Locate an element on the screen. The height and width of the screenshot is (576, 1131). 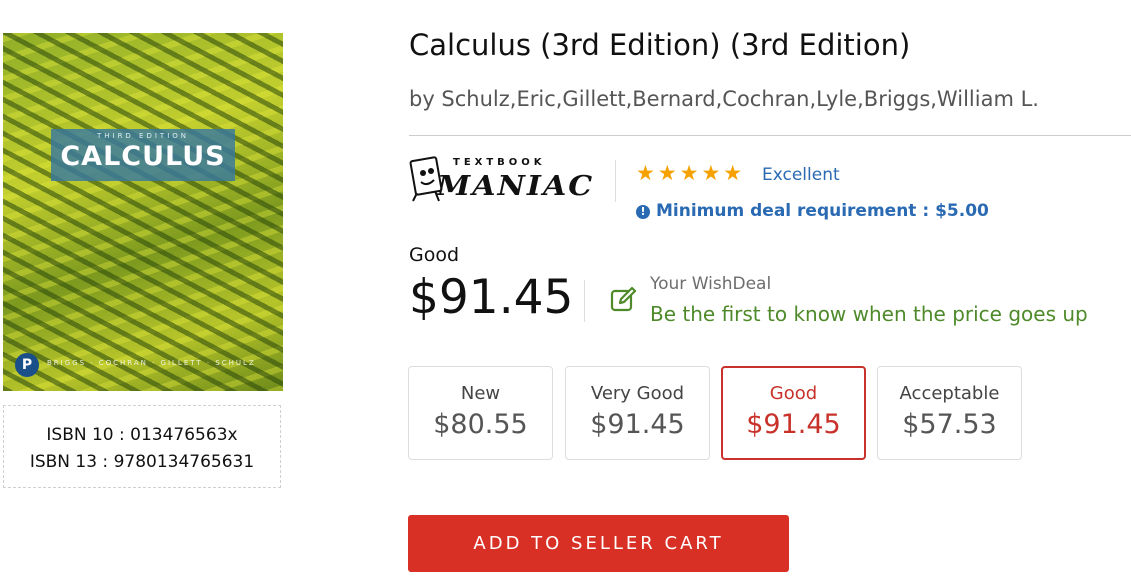
condition-option-good: Good $91.45 is located at coordinates (793, 413).